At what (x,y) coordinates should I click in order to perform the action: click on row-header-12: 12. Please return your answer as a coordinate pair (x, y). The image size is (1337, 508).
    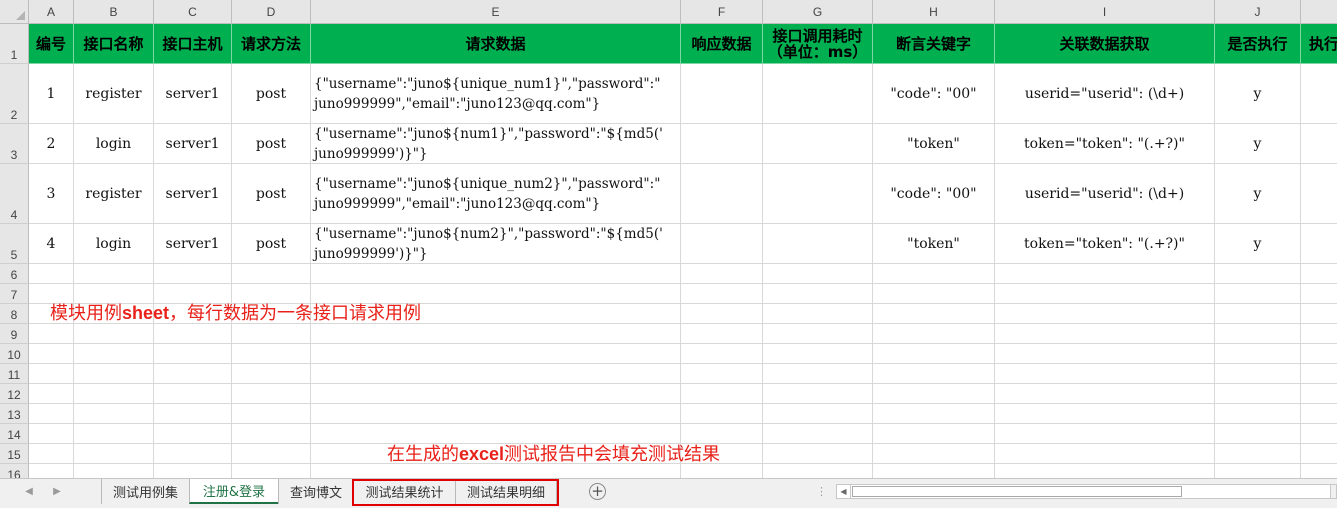
    Looking at the image, I should click on (14, 394).